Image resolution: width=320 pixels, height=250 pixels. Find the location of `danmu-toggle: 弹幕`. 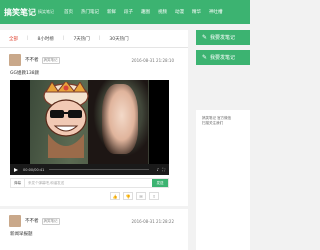

danmu-toggle: 弹幕 is located at coordinates (18, 183).